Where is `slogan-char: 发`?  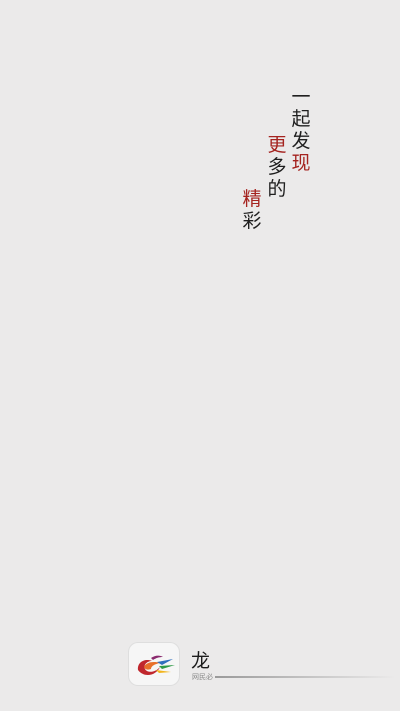 slogan-char: 发 is located at coordinates (301, 141).